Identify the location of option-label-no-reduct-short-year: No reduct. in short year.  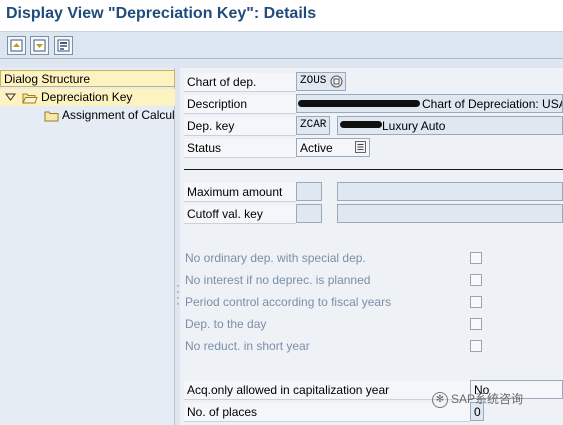
(247, 346).